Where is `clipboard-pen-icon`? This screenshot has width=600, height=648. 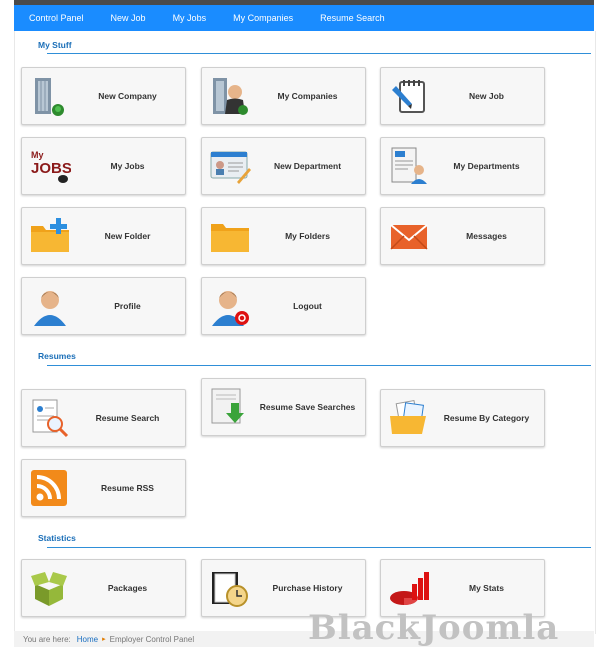 clipboard-pen-icon is located at coordinates (408, 96).